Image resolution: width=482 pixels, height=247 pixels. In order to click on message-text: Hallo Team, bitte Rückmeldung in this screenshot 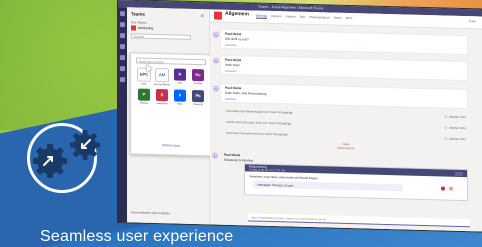, I will do `click(246, 93)`.